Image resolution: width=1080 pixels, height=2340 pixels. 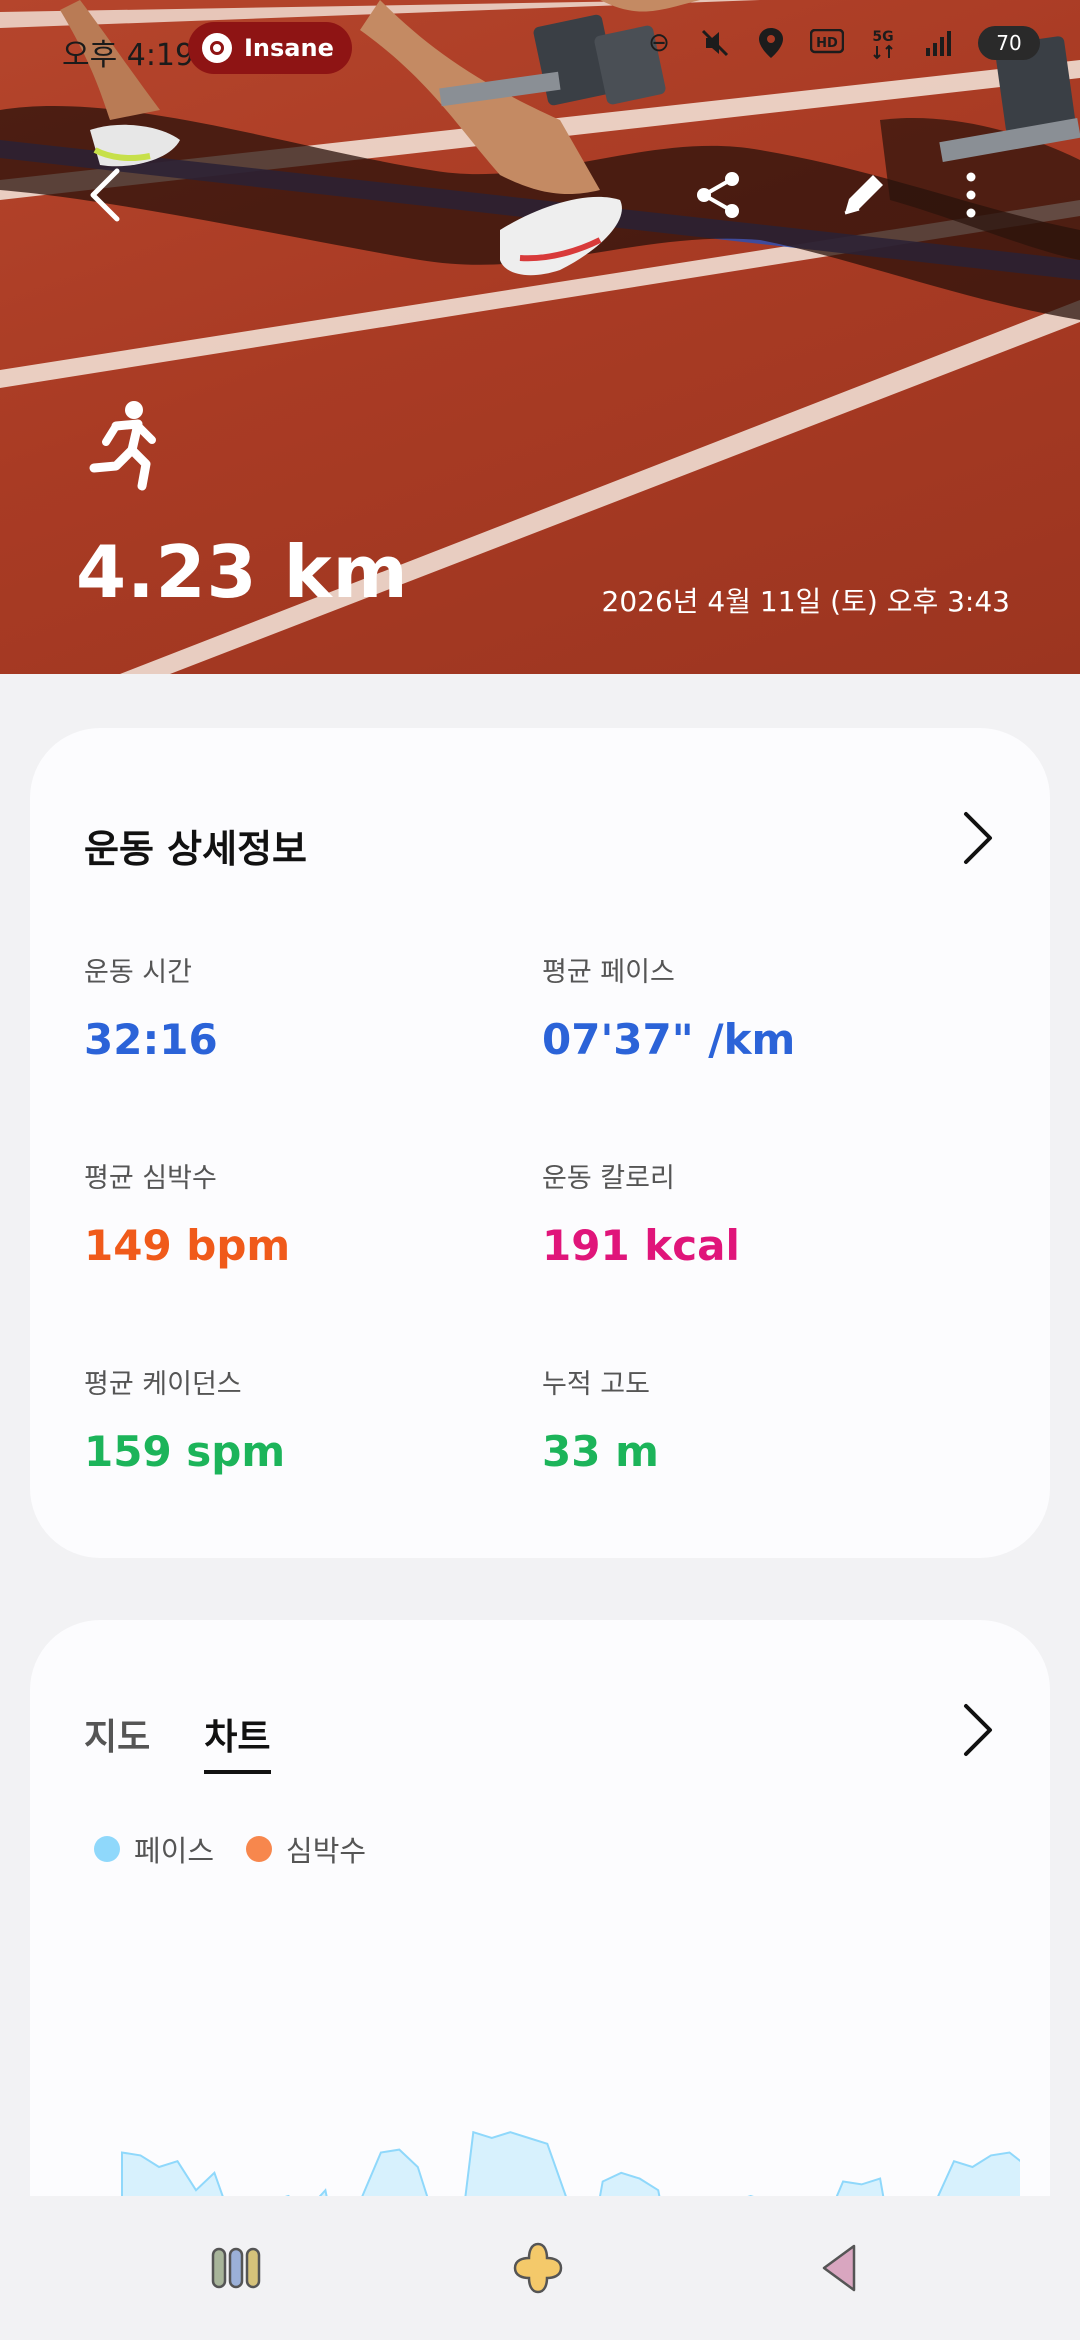 What do you see at coordinates (540, 50) in the screenshot?
I see `status-bar: 오후 4:19 Insane ⊖ HD 5G 70` at bounding box center [540, 50].